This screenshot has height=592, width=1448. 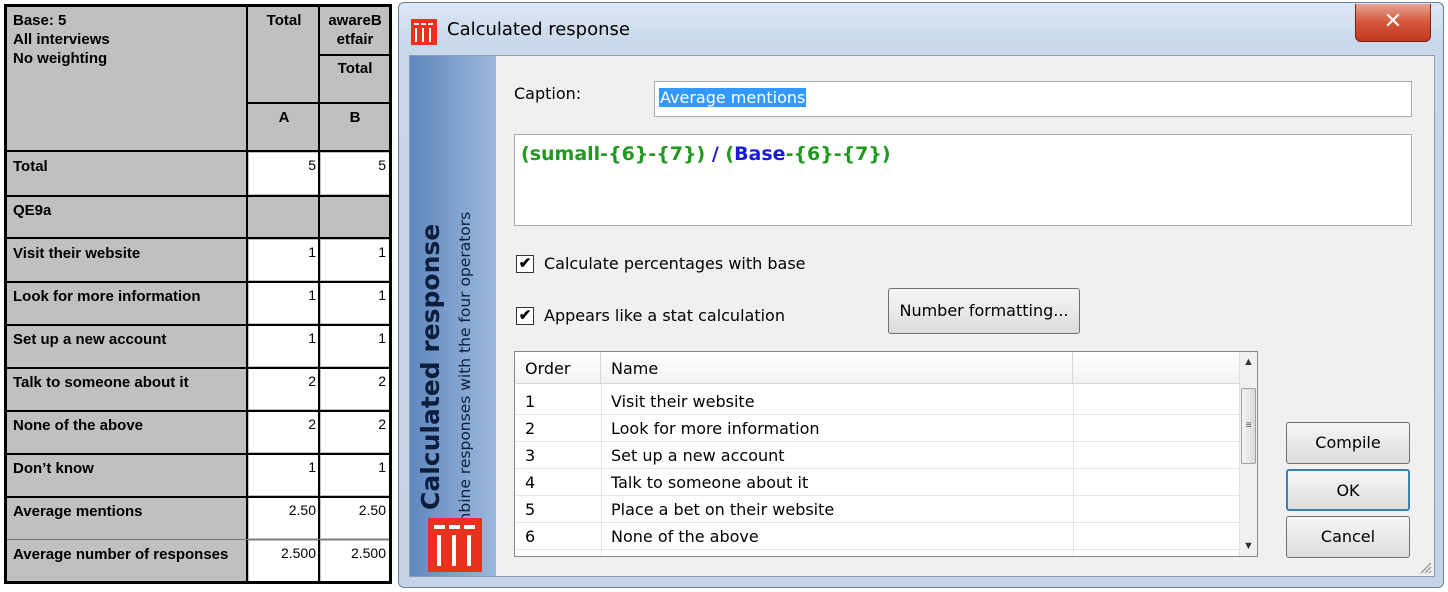 I want to click on expr-ref: {7}, so click(x=861, y=154).